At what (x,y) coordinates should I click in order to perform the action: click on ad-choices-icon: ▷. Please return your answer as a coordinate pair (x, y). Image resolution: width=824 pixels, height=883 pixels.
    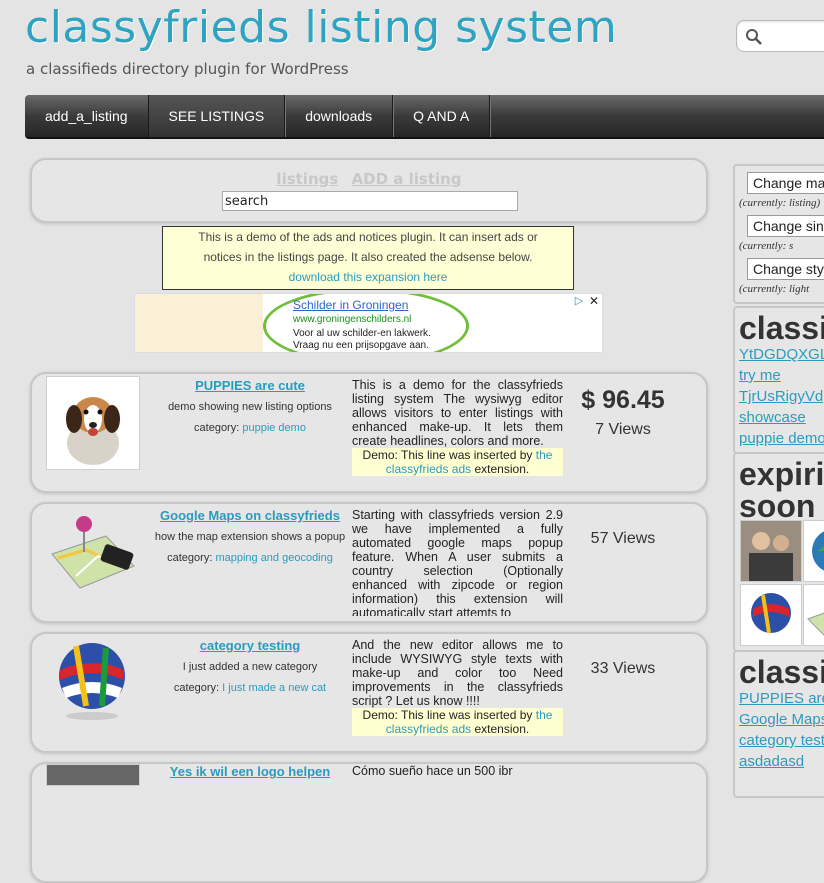
    Looking at the image, I should click on (579, 301).